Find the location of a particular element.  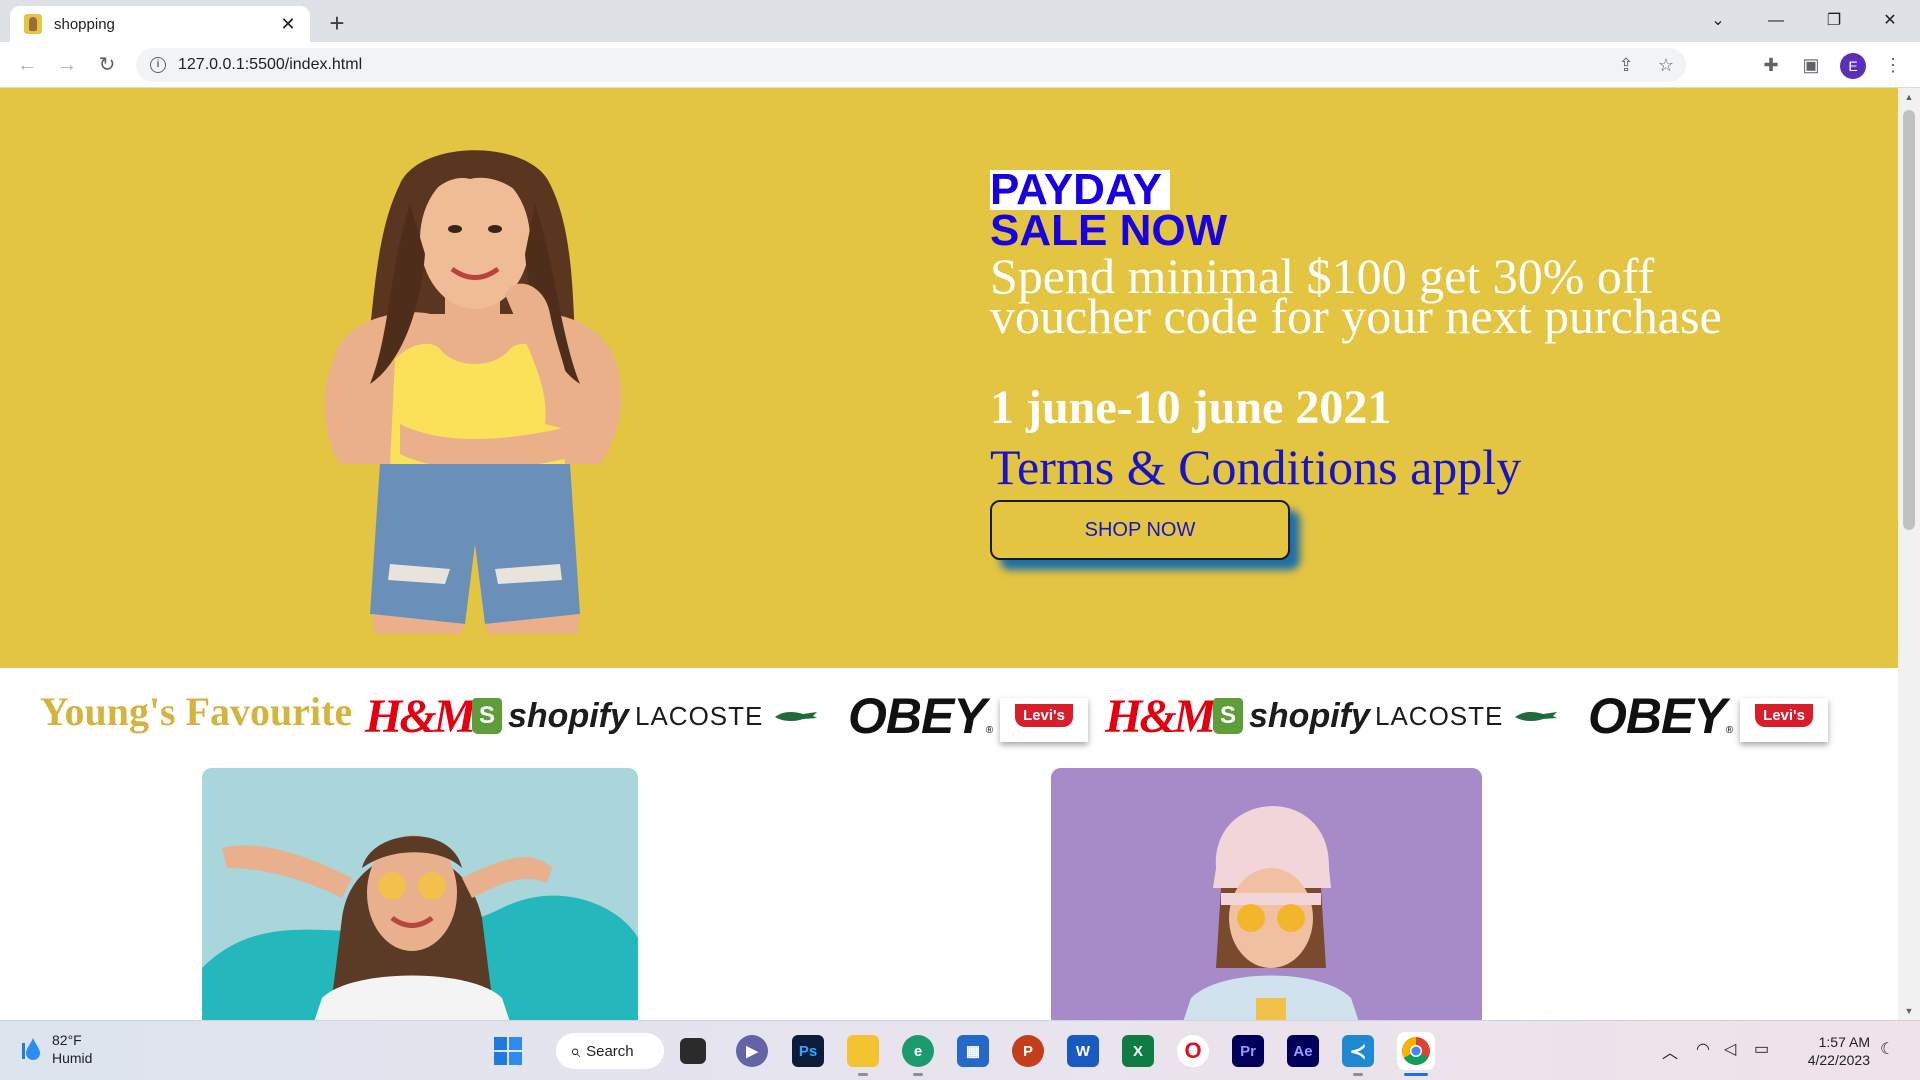

excel-icon: X is located at coordinates (1138, 1051).